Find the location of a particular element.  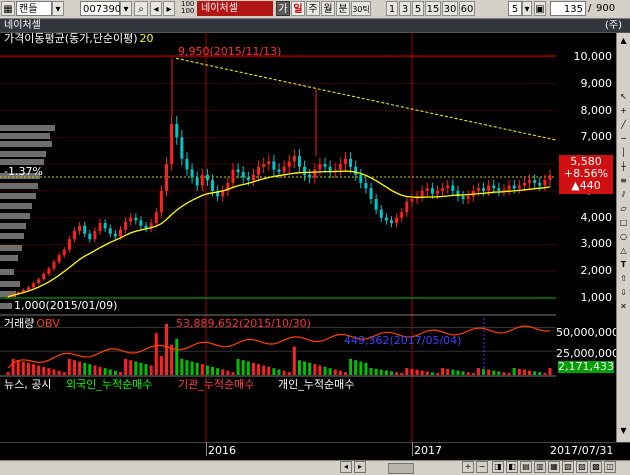

scroll-right-icon: ▸ is located at coordinates (360, 467).